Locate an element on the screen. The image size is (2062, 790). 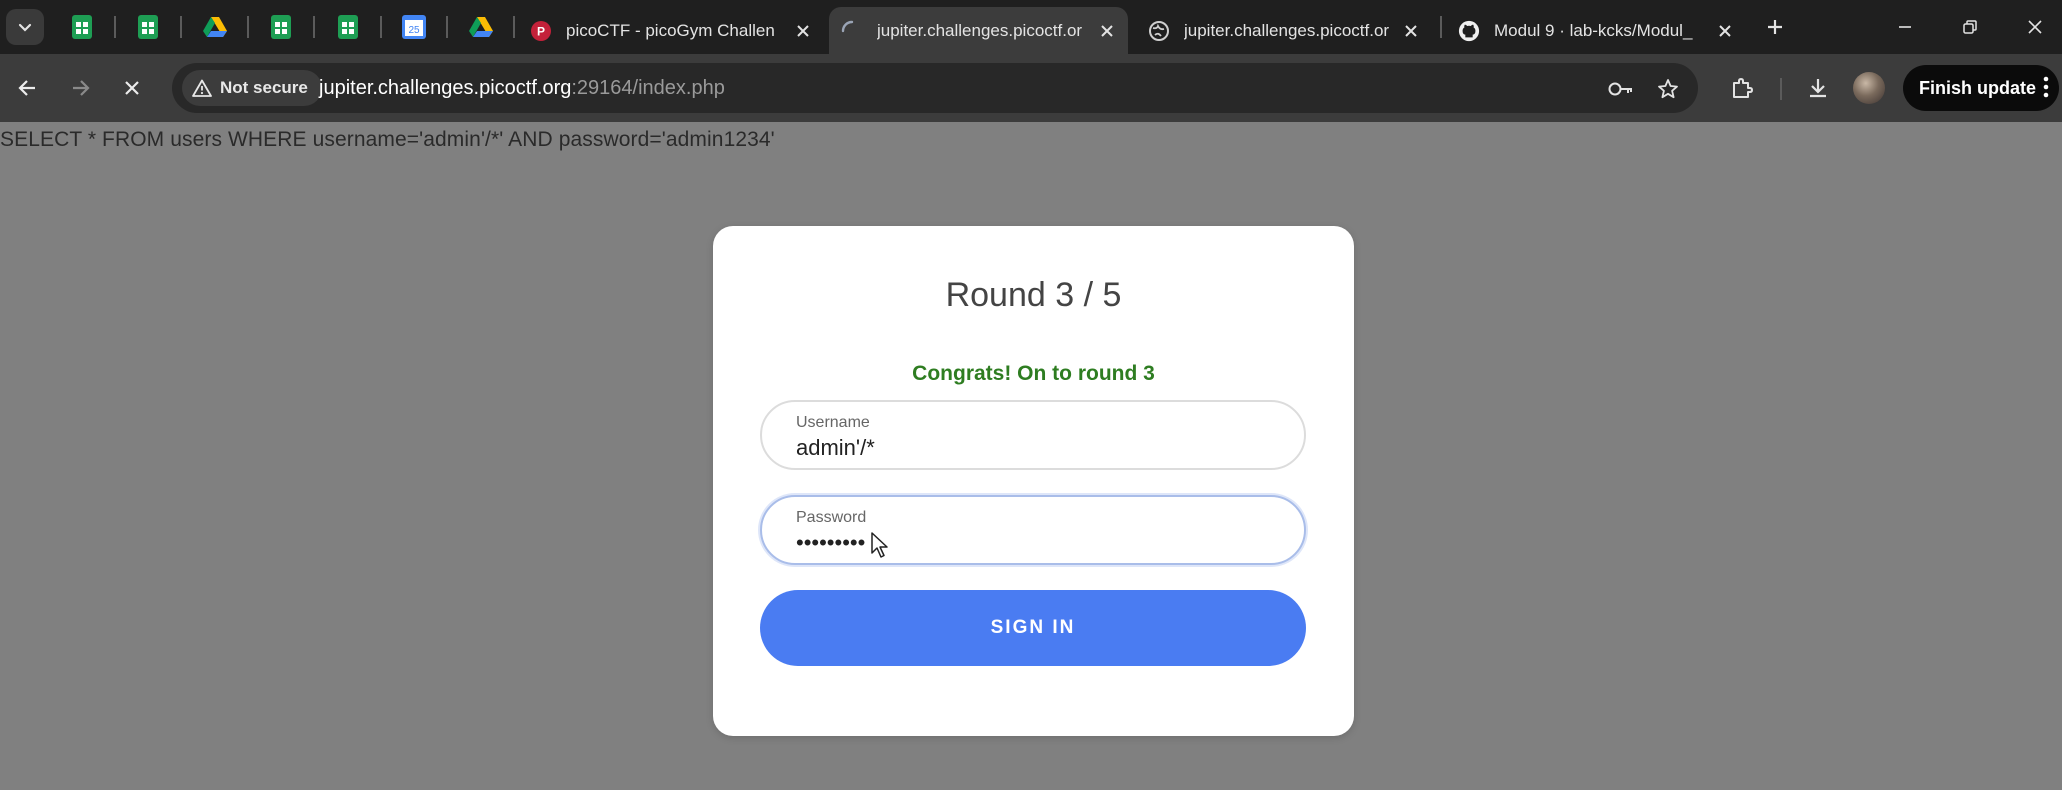
arrow-right-icon is located at coordinates (81, 88).